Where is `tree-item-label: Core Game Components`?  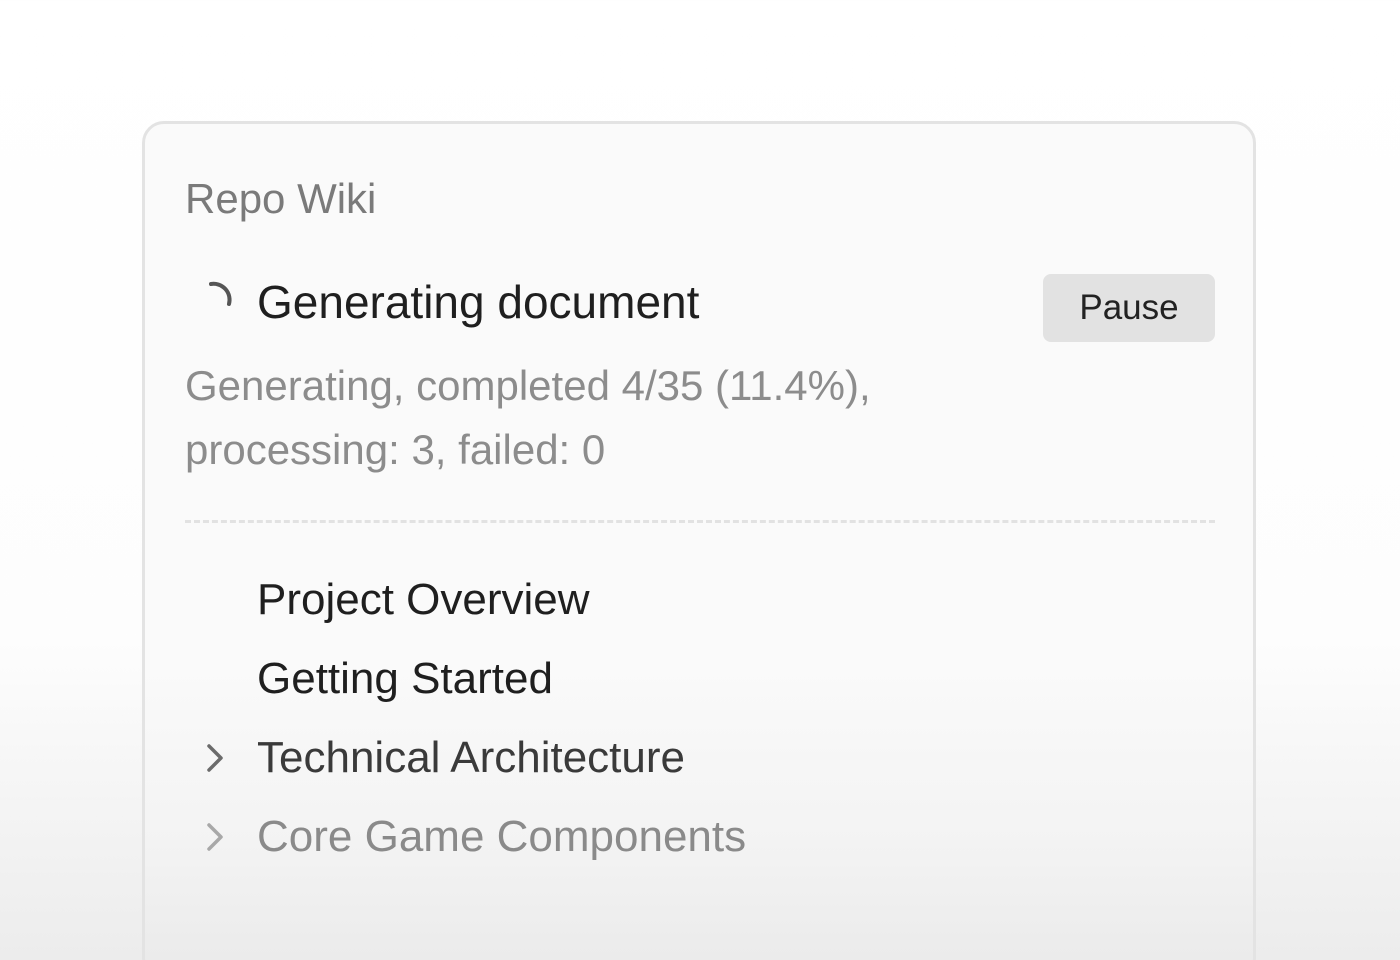 tree-item-label: Core Game Components is located at coordinates (502, 836).